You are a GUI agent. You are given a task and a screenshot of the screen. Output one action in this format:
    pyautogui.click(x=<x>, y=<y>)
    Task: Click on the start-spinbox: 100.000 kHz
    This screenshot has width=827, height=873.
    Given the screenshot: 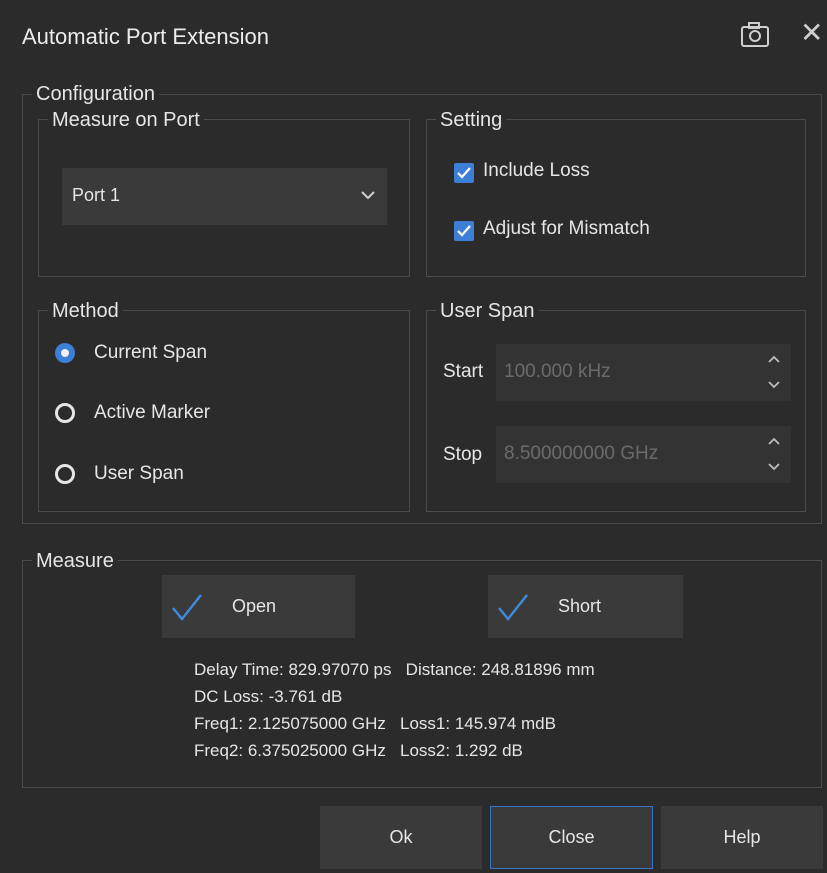 What is the action you would take?
    pyautogui.click(x=643, y=372)
    